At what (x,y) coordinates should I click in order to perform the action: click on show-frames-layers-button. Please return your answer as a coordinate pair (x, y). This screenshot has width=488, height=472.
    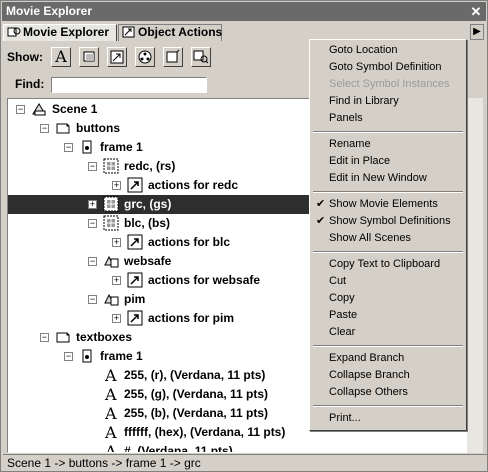
    Looking at the image, I should click on (173, 57).